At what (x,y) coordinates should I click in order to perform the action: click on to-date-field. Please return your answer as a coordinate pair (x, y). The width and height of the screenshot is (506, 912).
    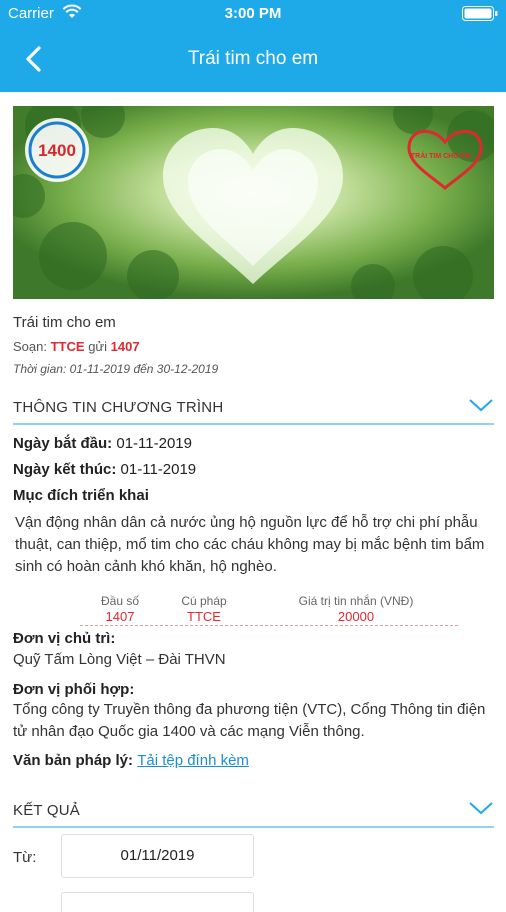
    Looking at the image, I should click on (157, 902).